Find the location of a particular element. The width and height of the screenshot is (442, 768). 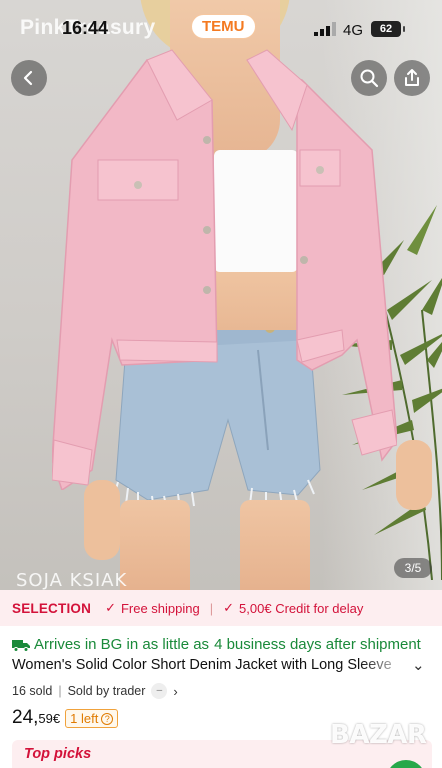

credit-label: 5,00€ Credit for delay is located at coordinates (301, 608).